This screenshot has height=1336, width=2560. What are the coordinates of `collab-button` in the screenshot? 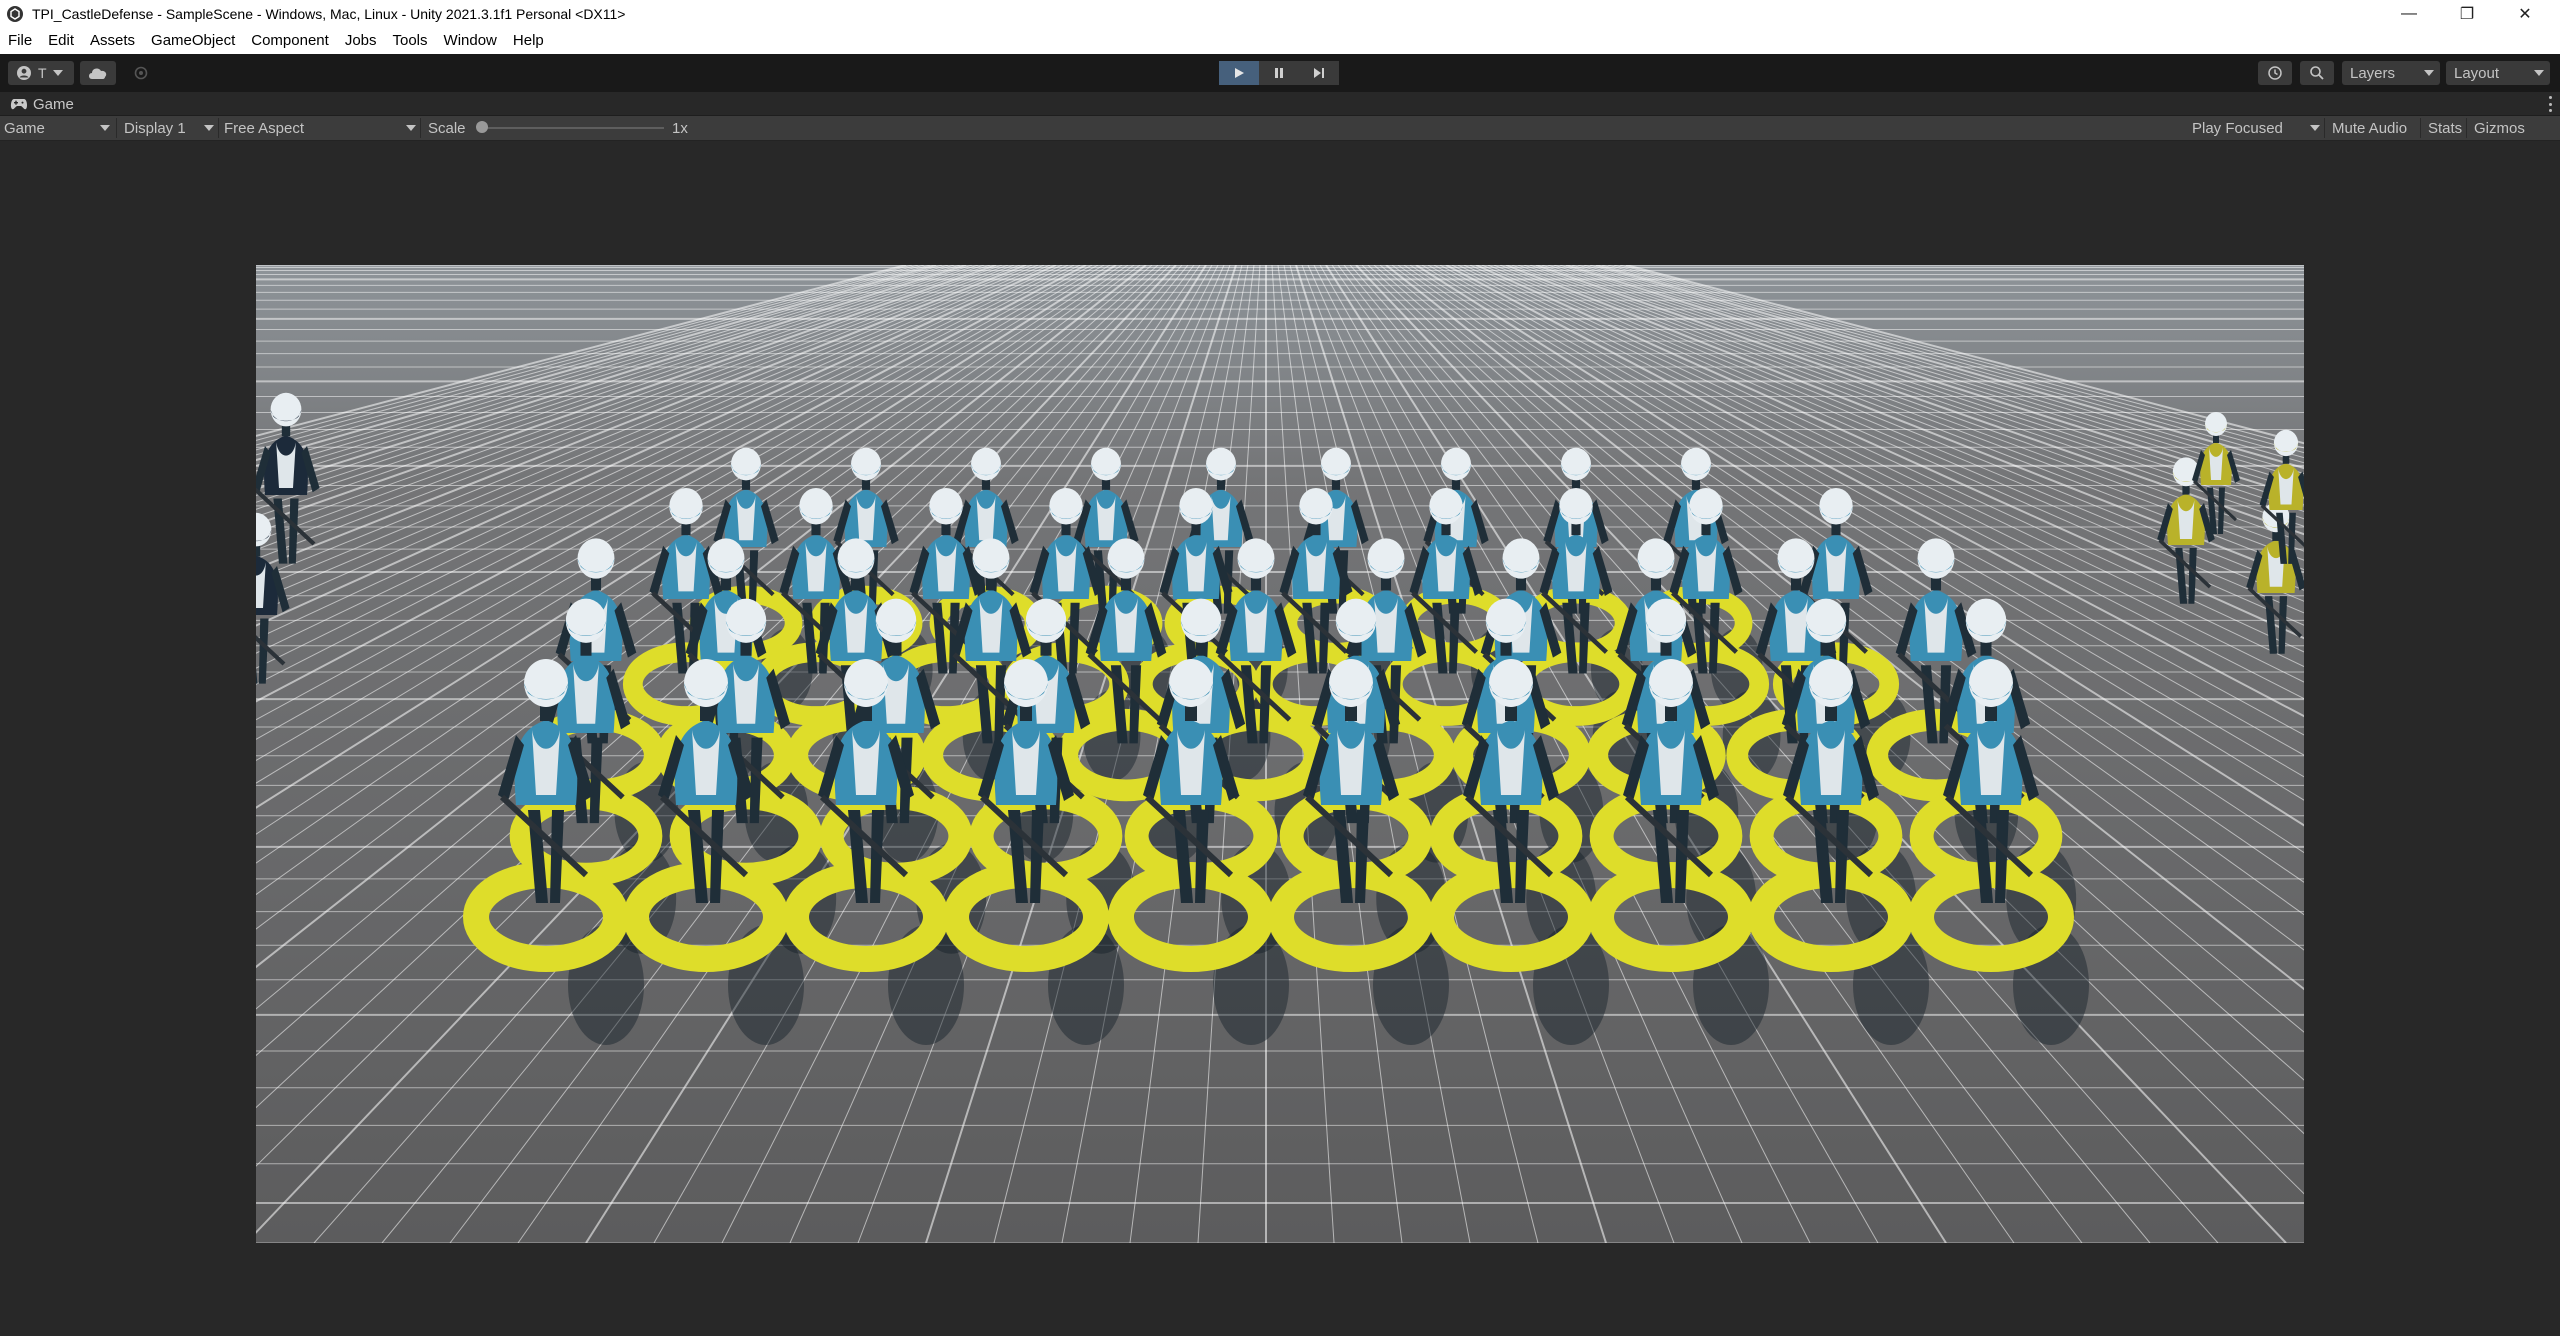 It's located at (141, 73).